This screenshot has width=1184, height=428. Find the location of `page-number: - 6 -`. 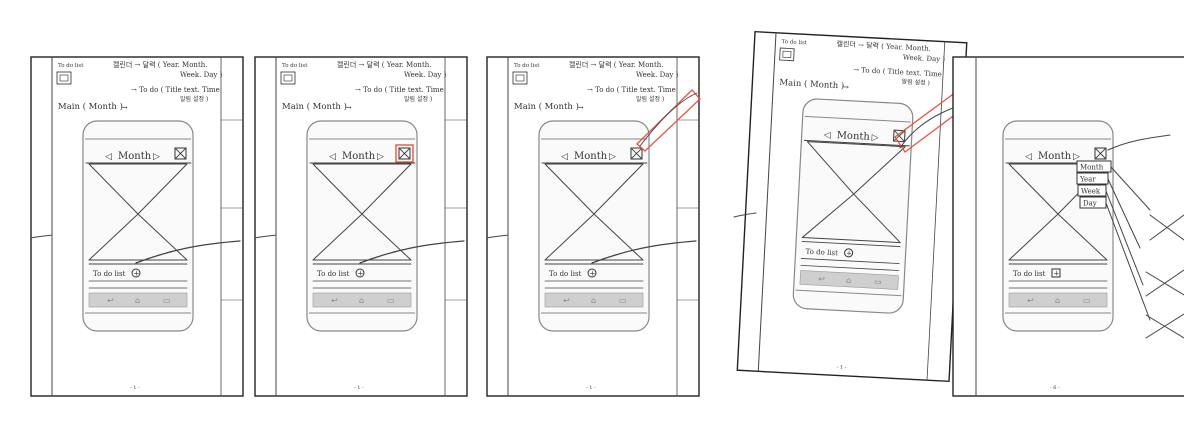

page-number: - 6 - is located at coordinates (1055, 388).